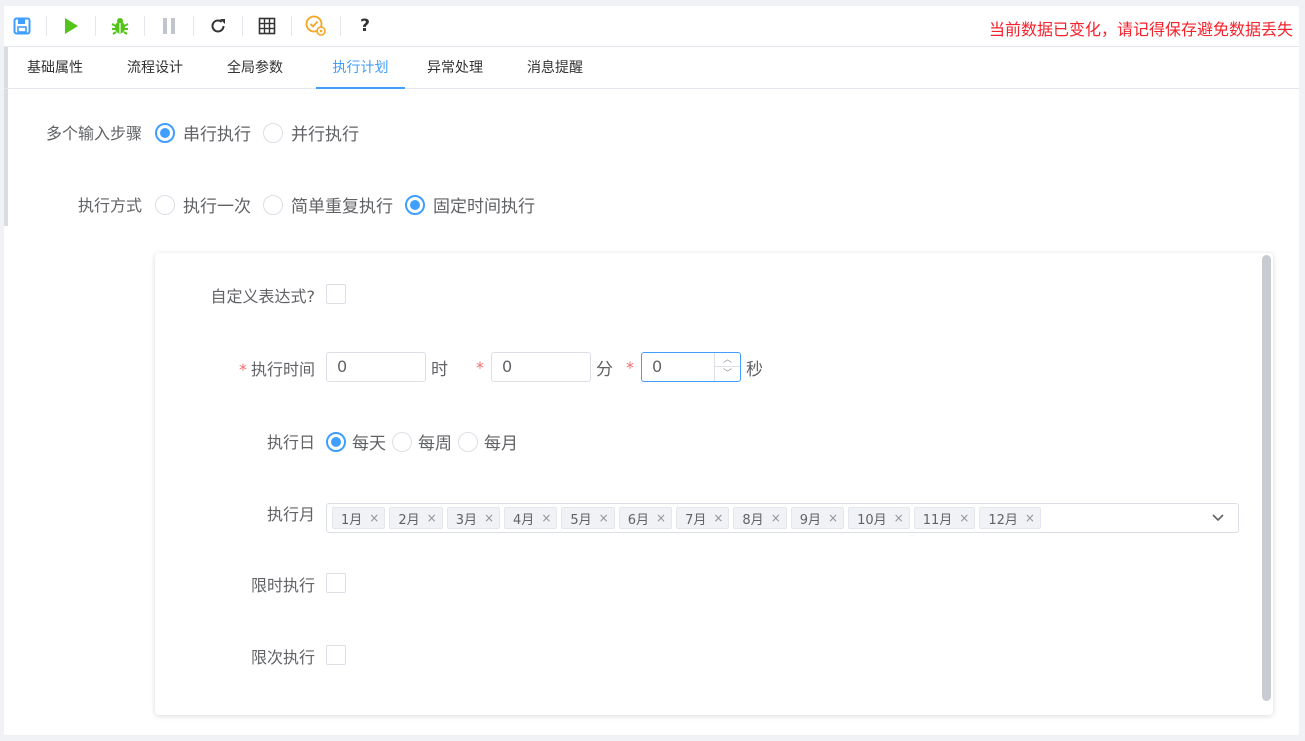 The height and width of the screenshot is (741, 1305). Describe the element at coordinates (217, 135) in the screenshot. I see `radio-label: 串行执行` at that location.